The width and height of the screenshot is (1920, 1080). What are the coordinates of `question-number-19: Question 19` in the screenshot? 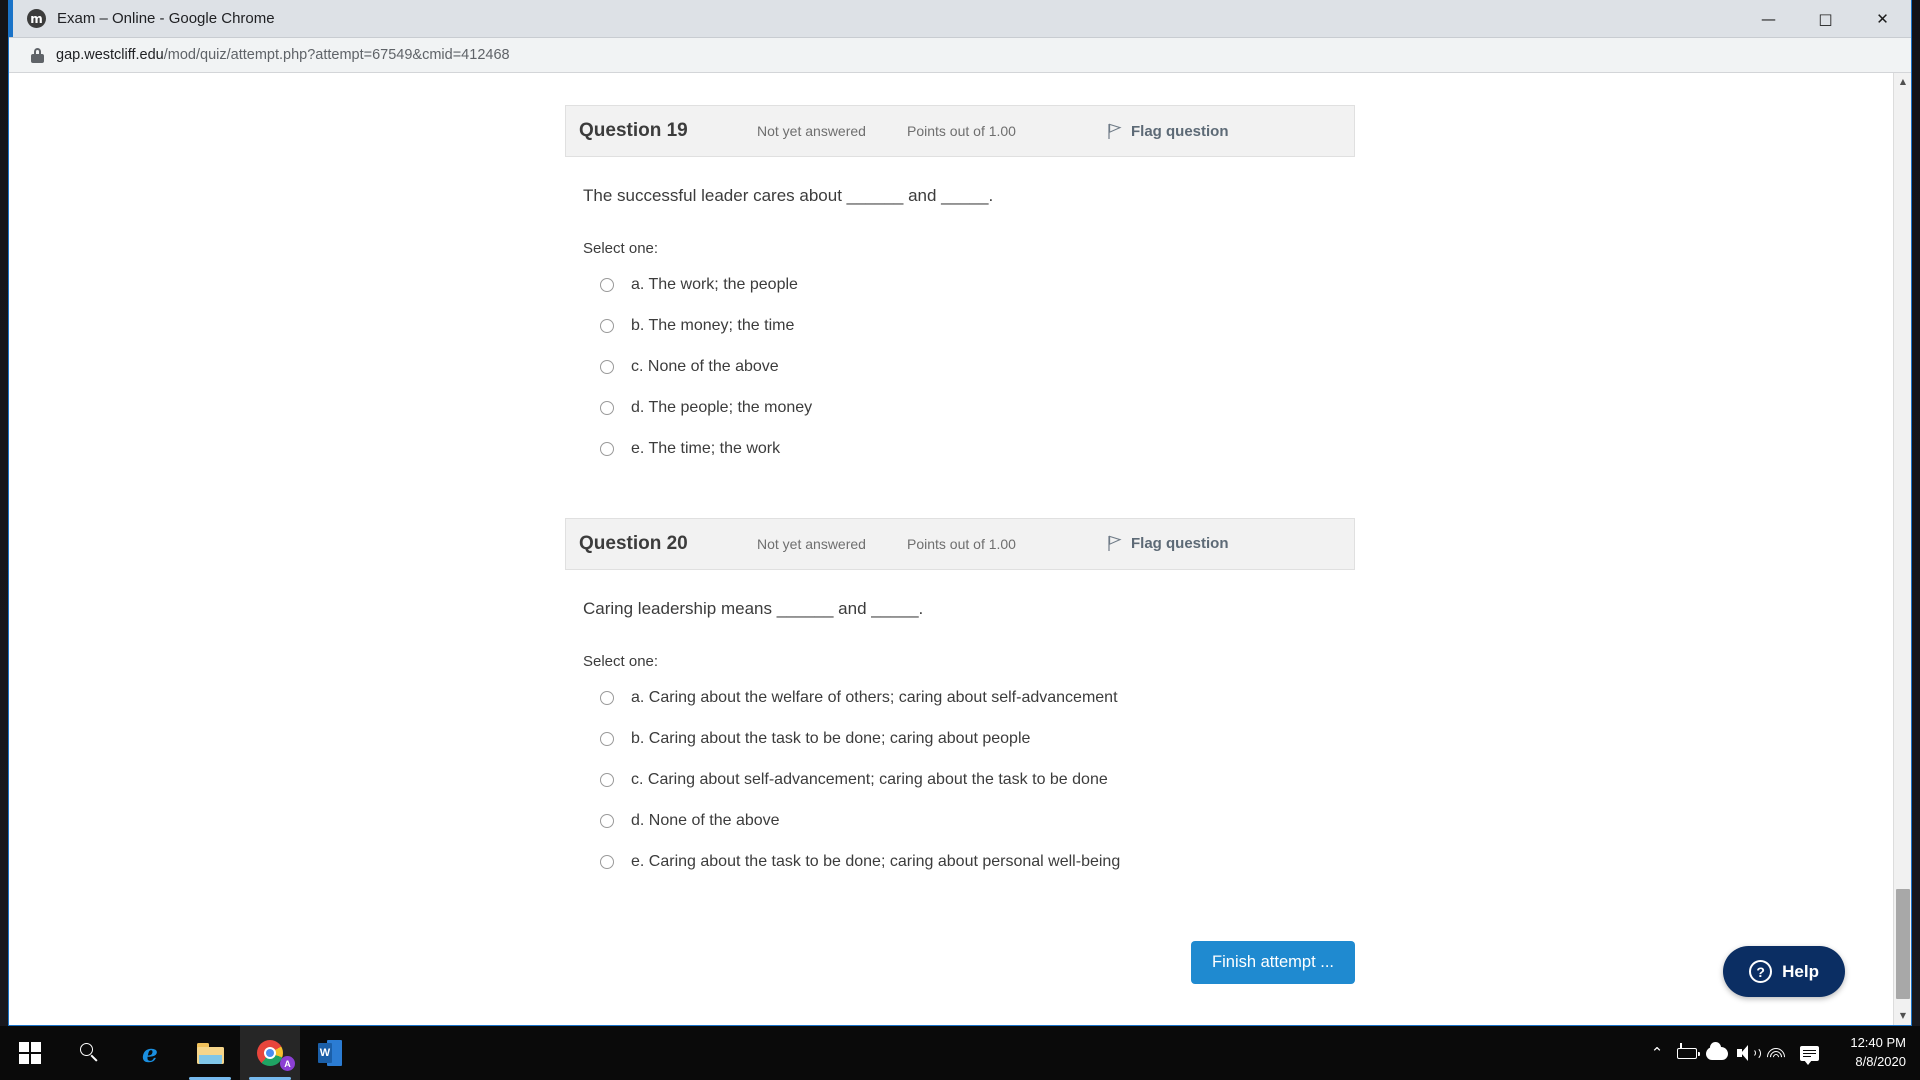 It's located at (633, 130).